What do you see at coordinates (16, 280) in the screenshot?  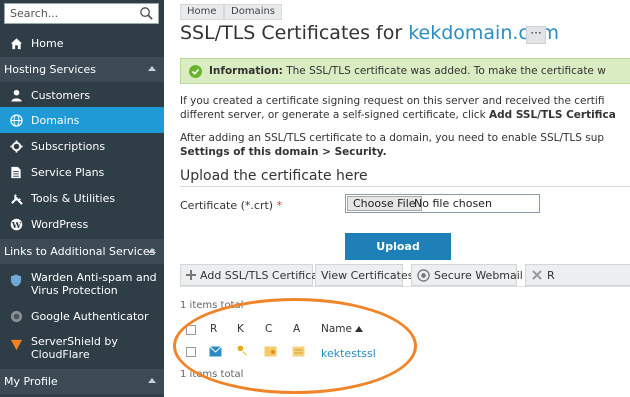 I see `warden-shield-icon` at bounding box center [16, 280].